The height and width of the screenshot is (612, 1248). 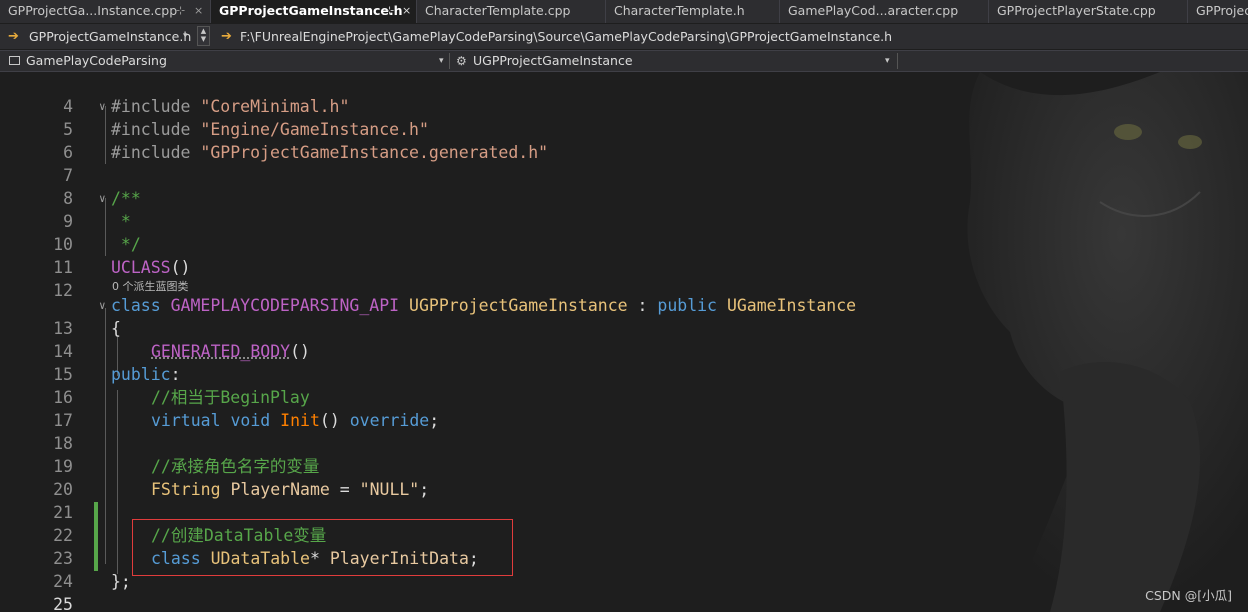 What do you see at coordinates (230, 106) in the screenshot?
I see `code-text: #include "CoreMinimal.h"` at bounding box center [230, 106].